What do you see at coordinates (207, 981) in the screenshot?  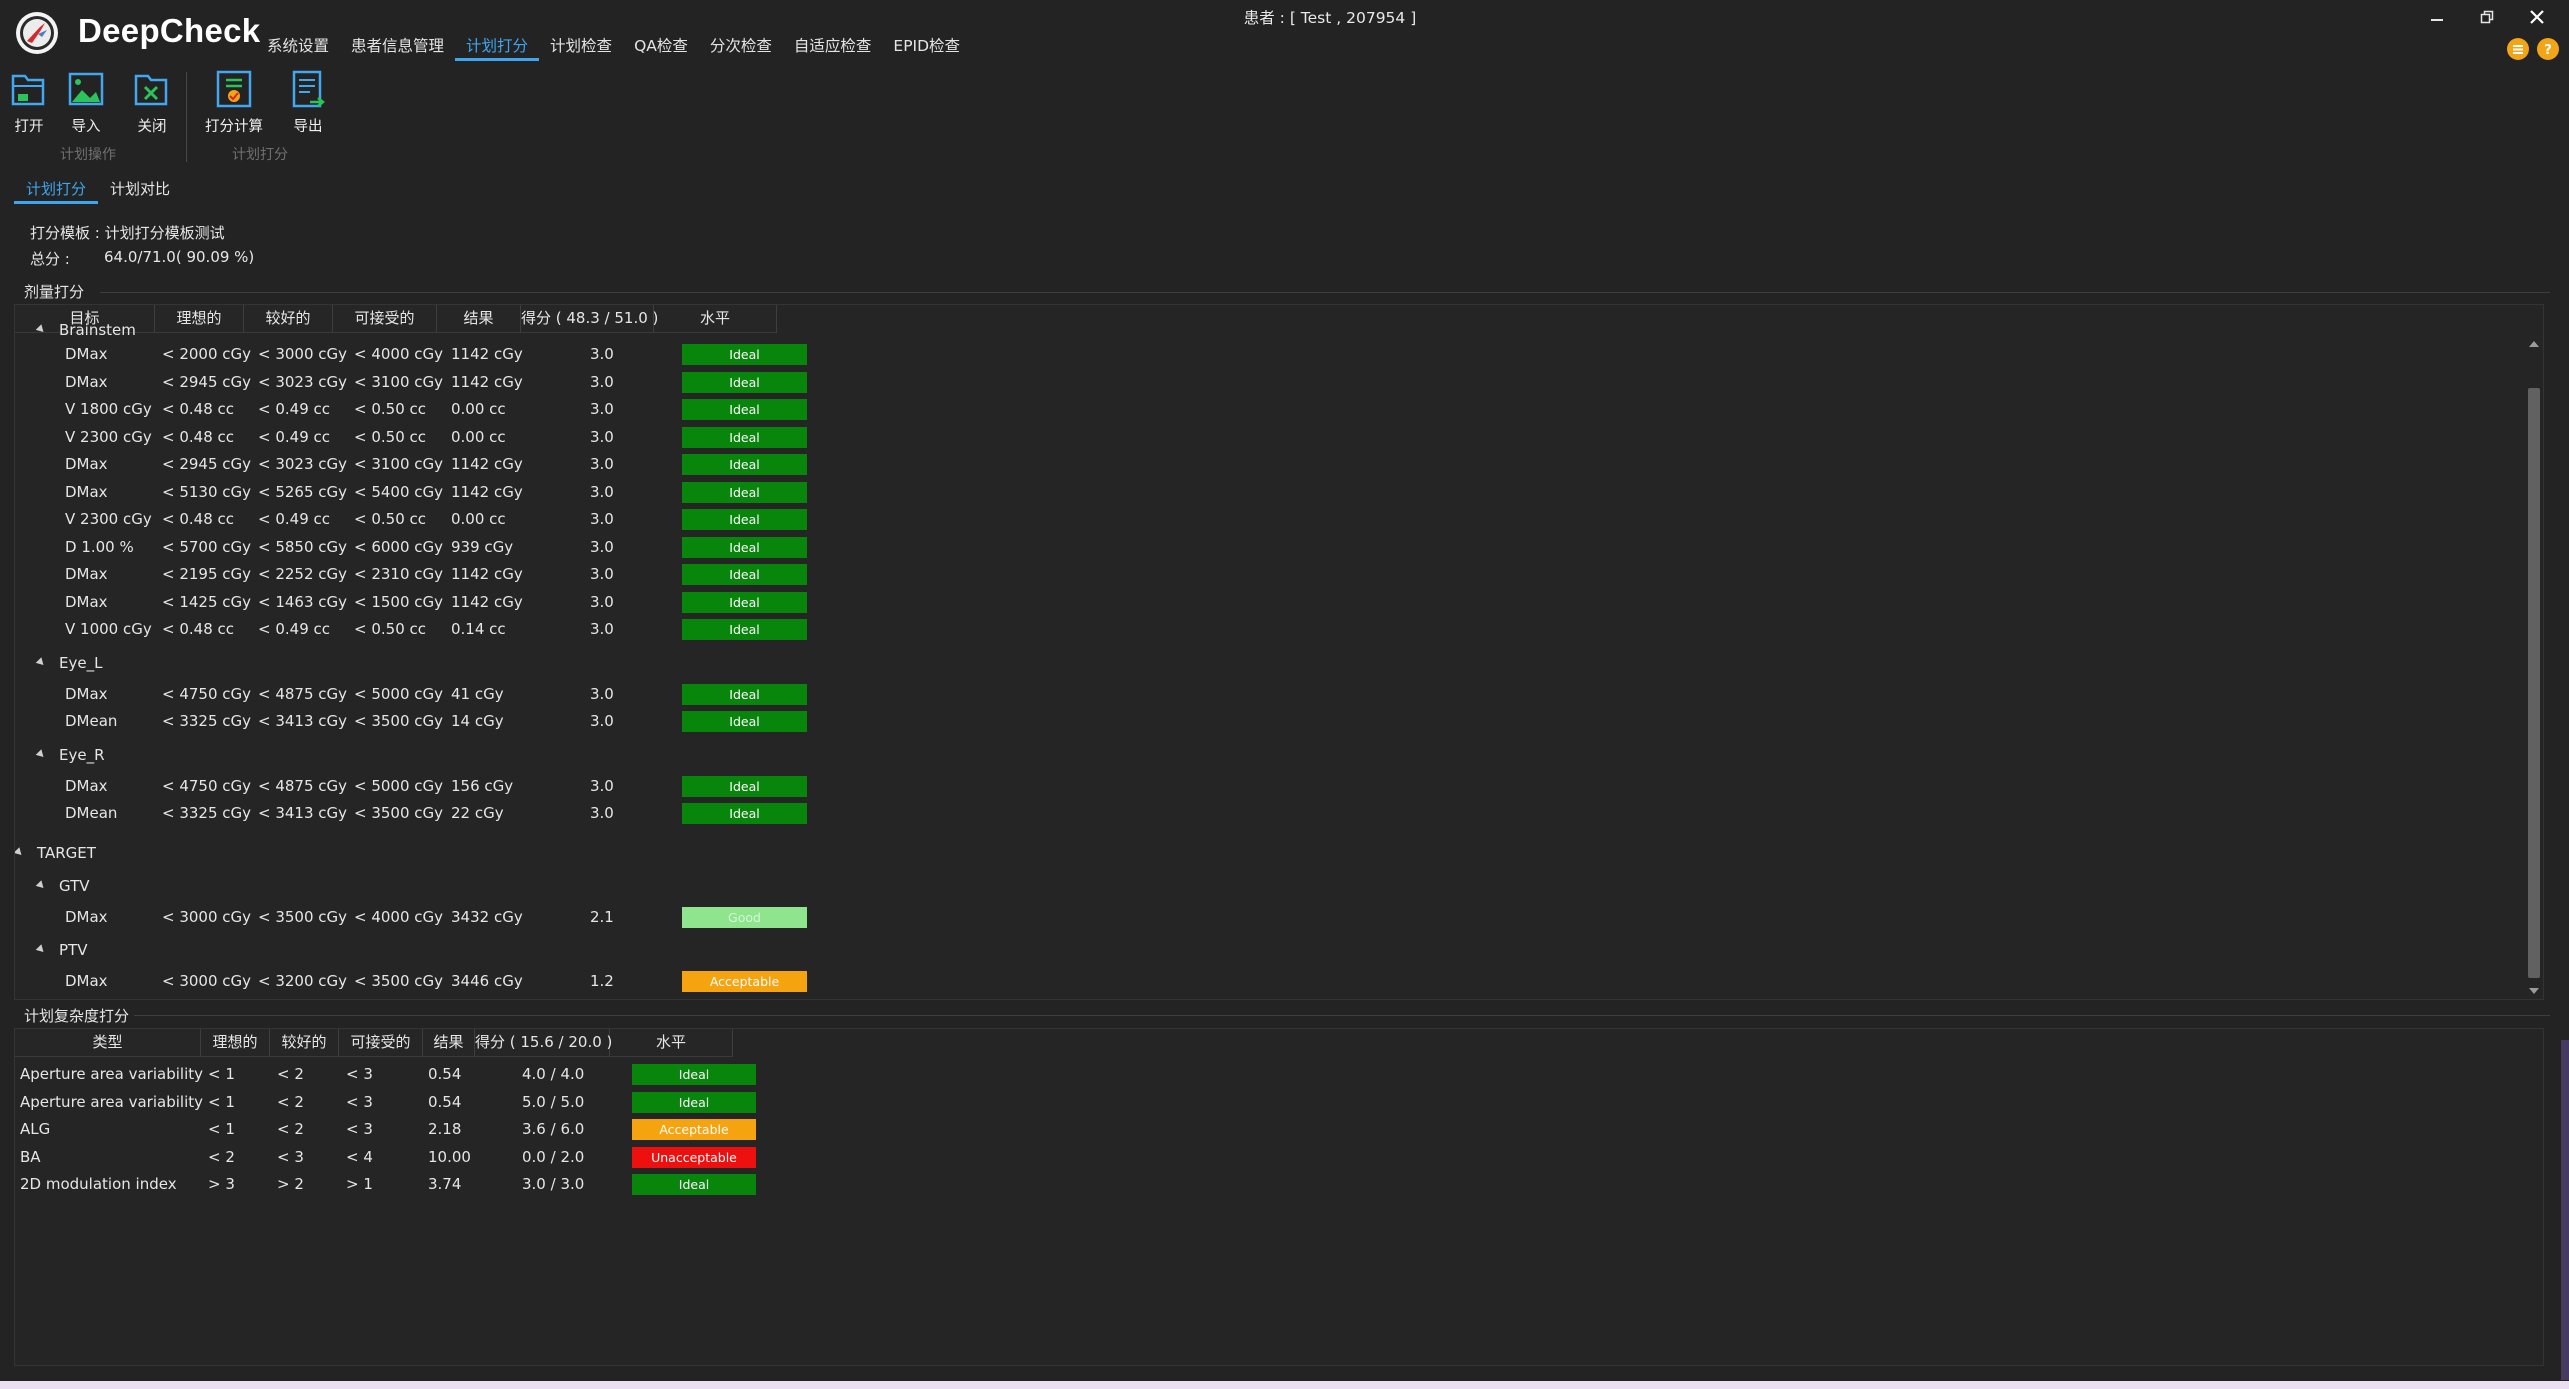 I see `cell-ideal: < 3000 cGy` at bounding box center [207, 981].